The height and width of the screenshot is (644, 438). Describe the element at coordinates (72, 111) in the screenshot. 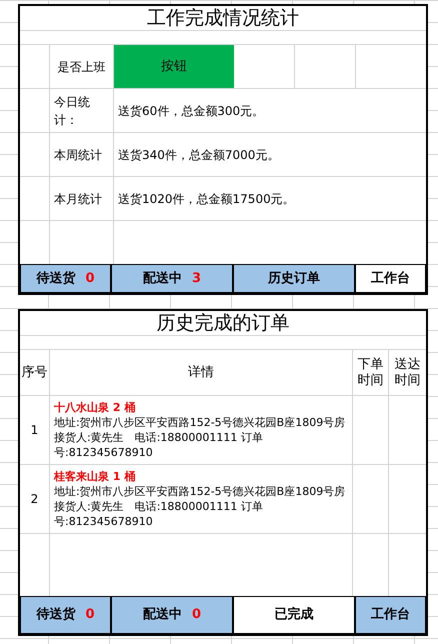

I see `stat-label: 今日统计：` at that location.